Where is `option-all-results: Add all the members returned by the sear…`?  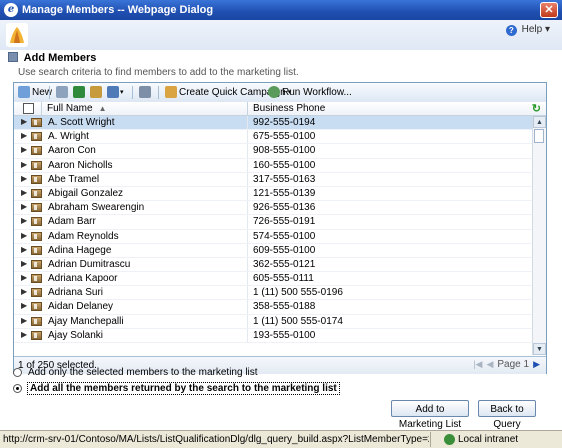 option-all-results: Add all the members returned by the sear… is located at coordinates (176, 388).